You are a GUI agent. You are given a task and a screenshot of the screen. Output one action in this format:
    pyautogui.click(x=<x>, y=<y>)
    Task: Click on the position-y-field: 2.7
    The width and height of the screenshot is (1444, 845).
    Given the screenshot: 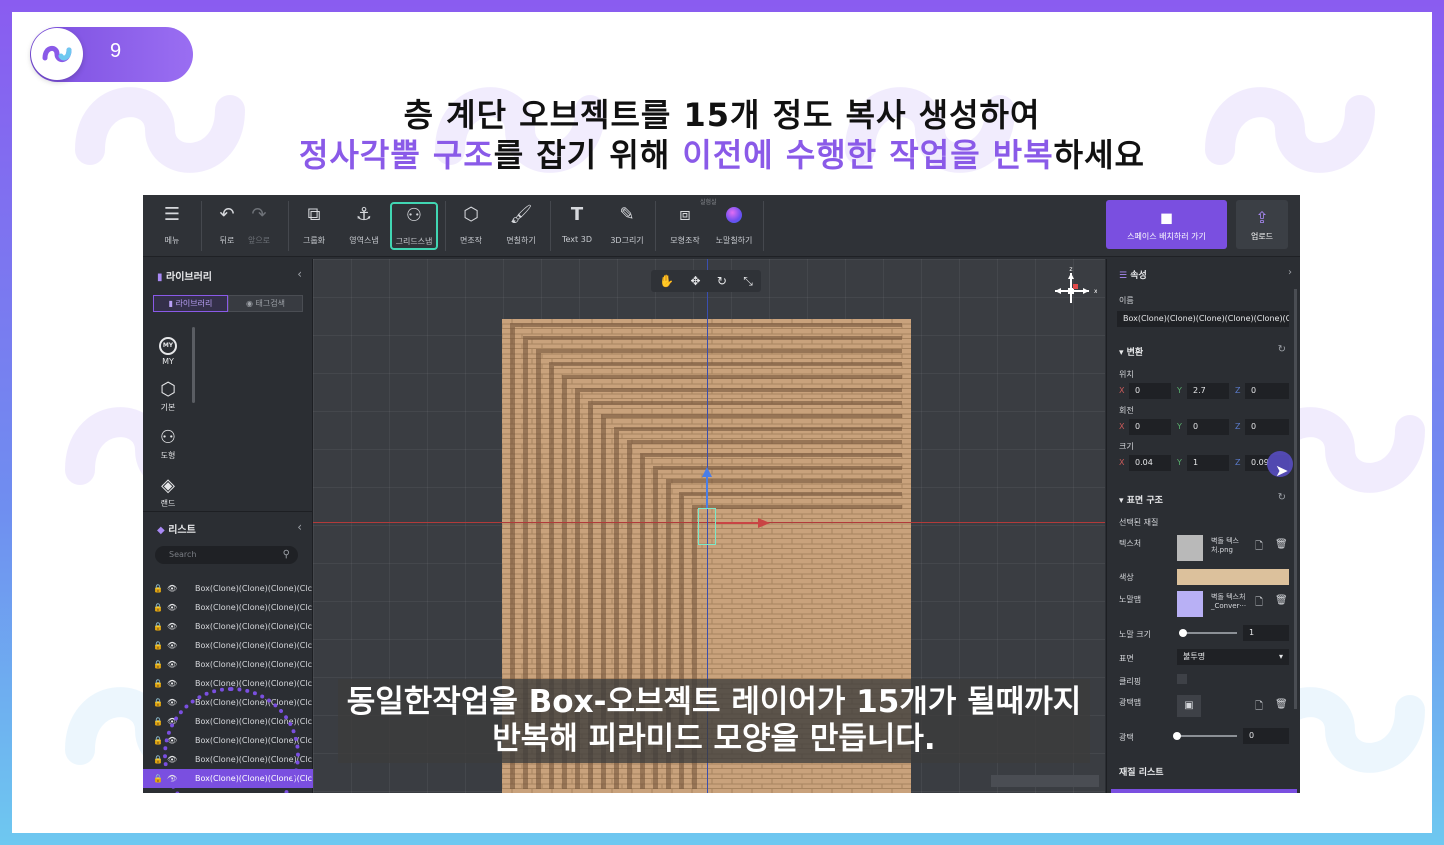 What is the action you would take?
    pyautogui.click(x=1208, y=391)
    